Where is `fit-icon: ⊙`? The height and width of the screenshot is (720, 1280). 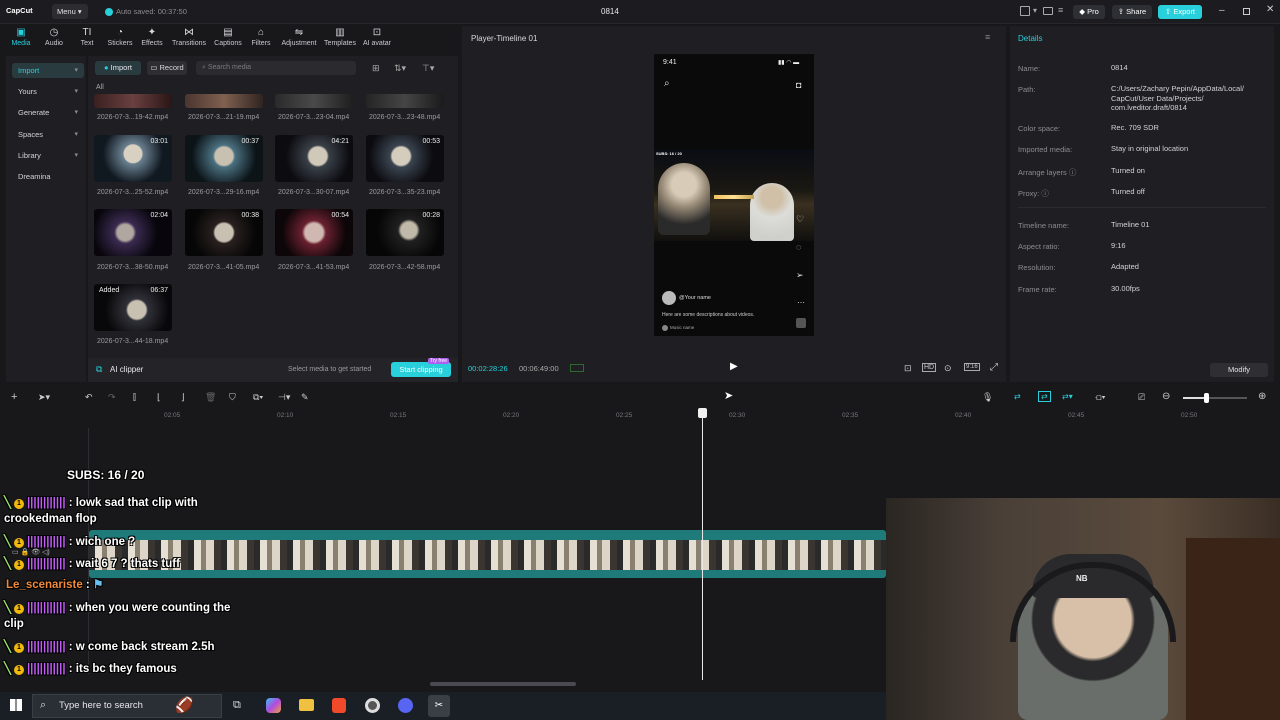
fit-icon: ⊙ is located at coordinates (948, 368).